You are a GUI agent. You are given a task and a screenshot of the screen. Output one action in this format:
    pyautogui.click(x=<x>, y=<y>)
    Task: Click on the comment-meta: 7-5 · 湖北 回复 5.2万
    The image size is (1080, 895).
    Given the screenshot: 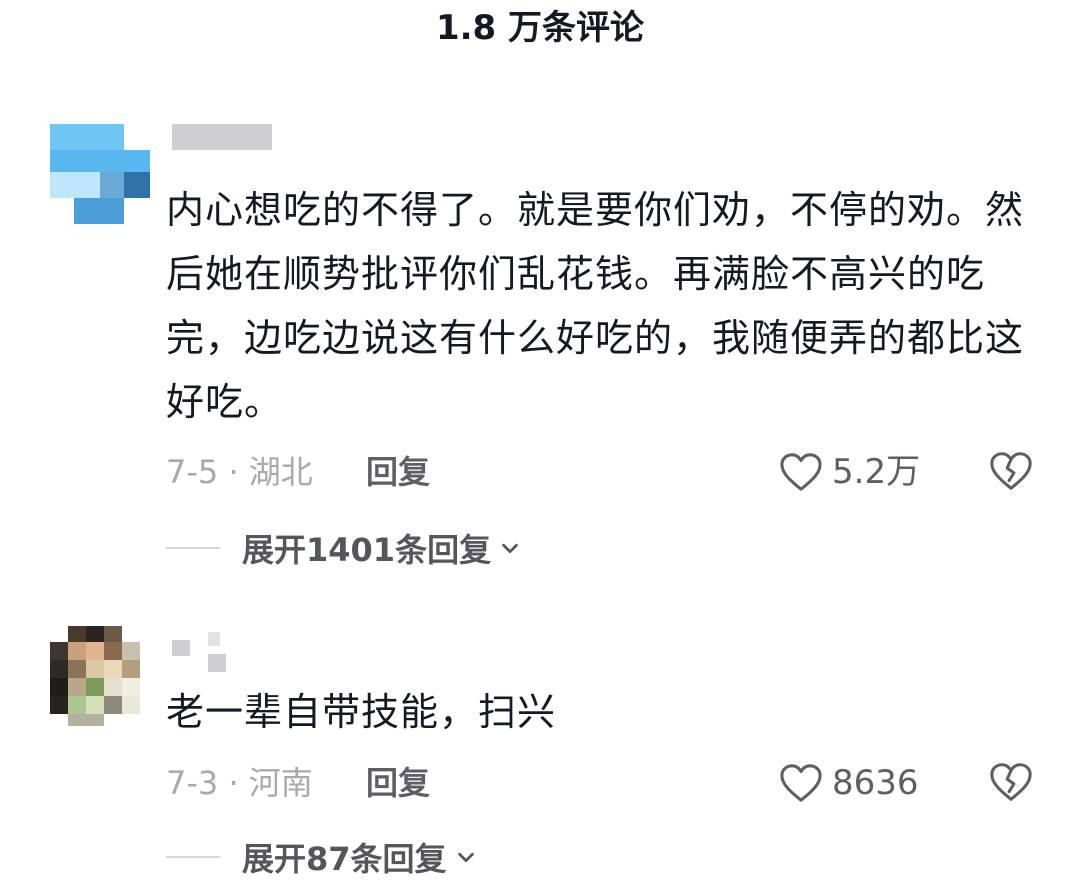 What is the action you would take?
    pyautogui.click(x=606, y=472)
    